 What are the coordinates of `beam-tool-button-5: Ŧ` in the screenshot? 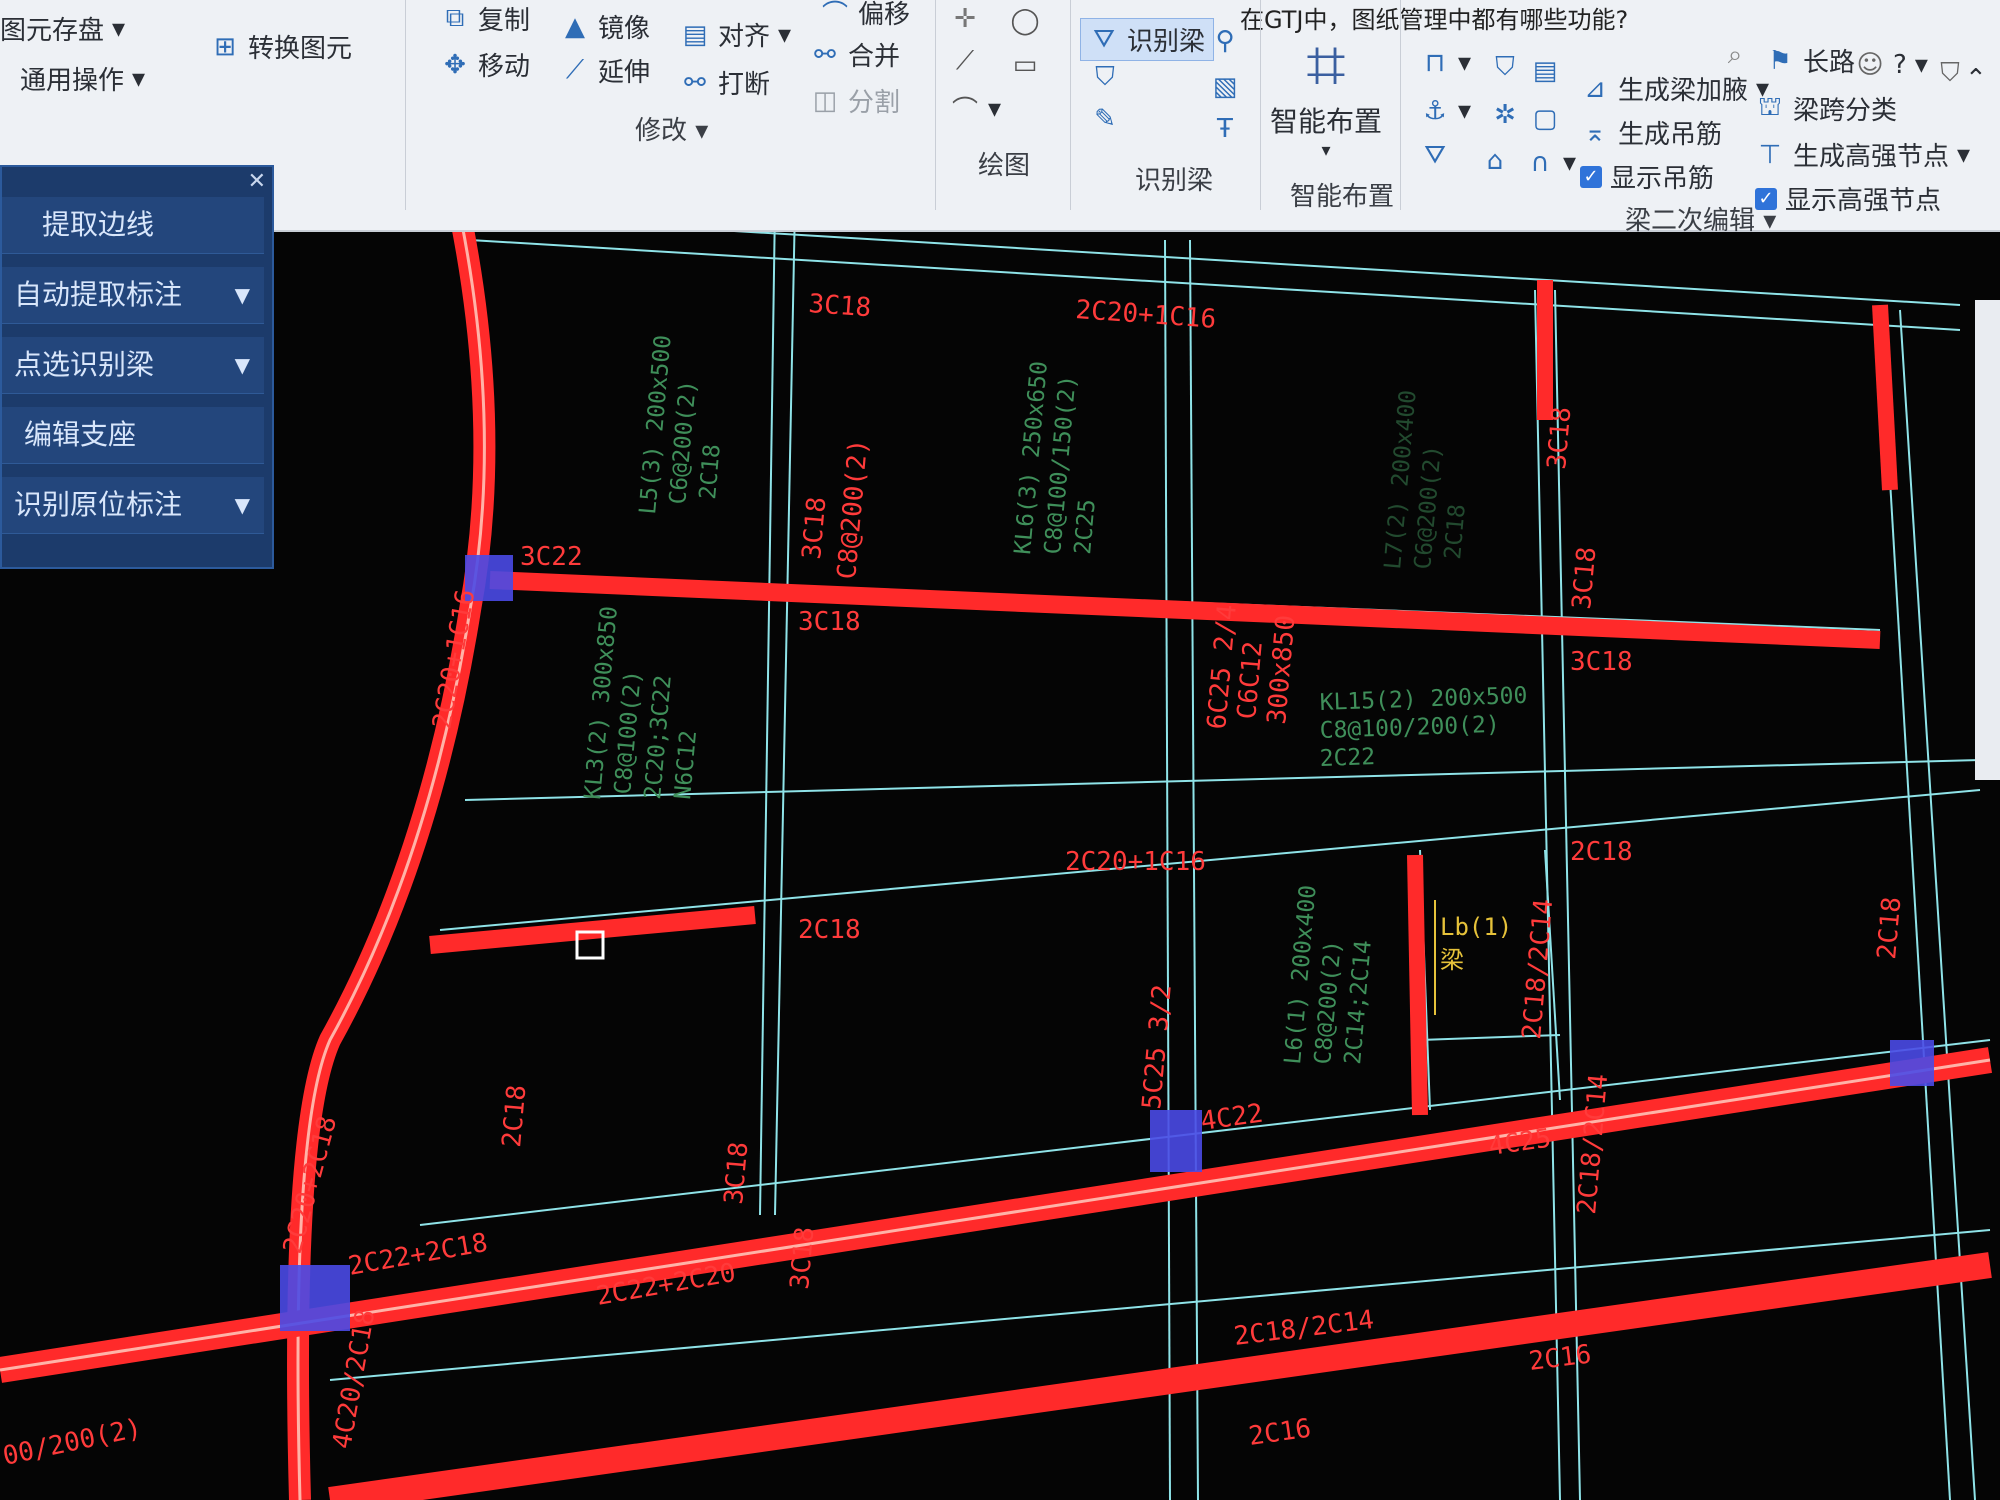 It's located at (1225, 129).